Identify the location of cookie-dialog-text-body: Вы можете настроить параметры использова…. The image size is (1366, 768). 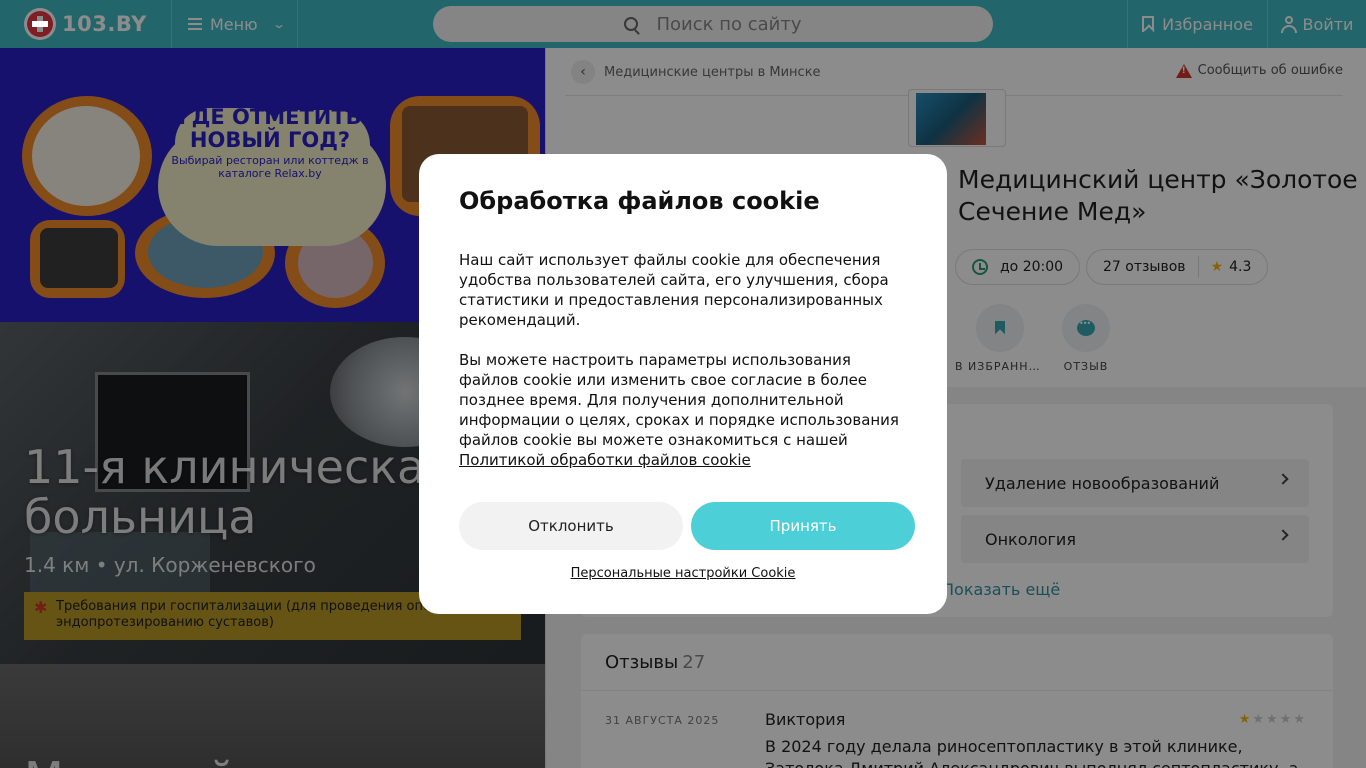
(679, 400).